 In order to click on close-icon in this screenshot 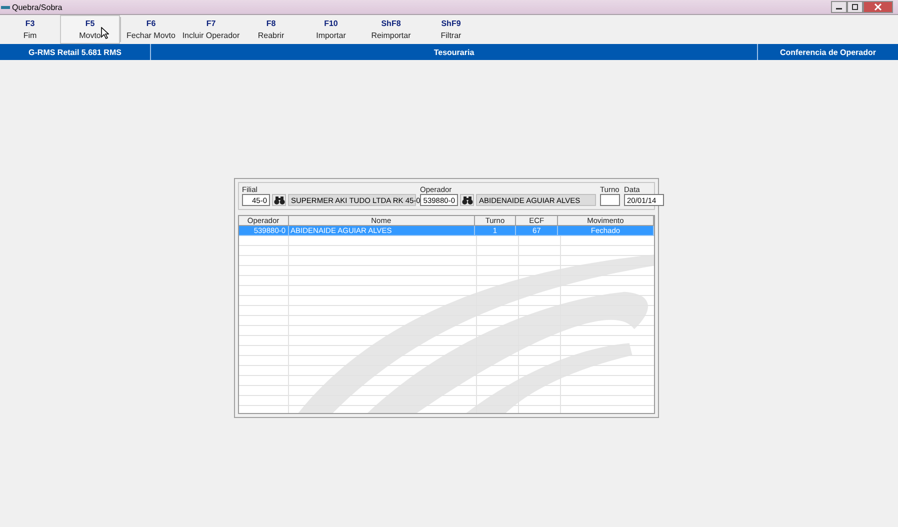, I will do `click(878, 7)`.